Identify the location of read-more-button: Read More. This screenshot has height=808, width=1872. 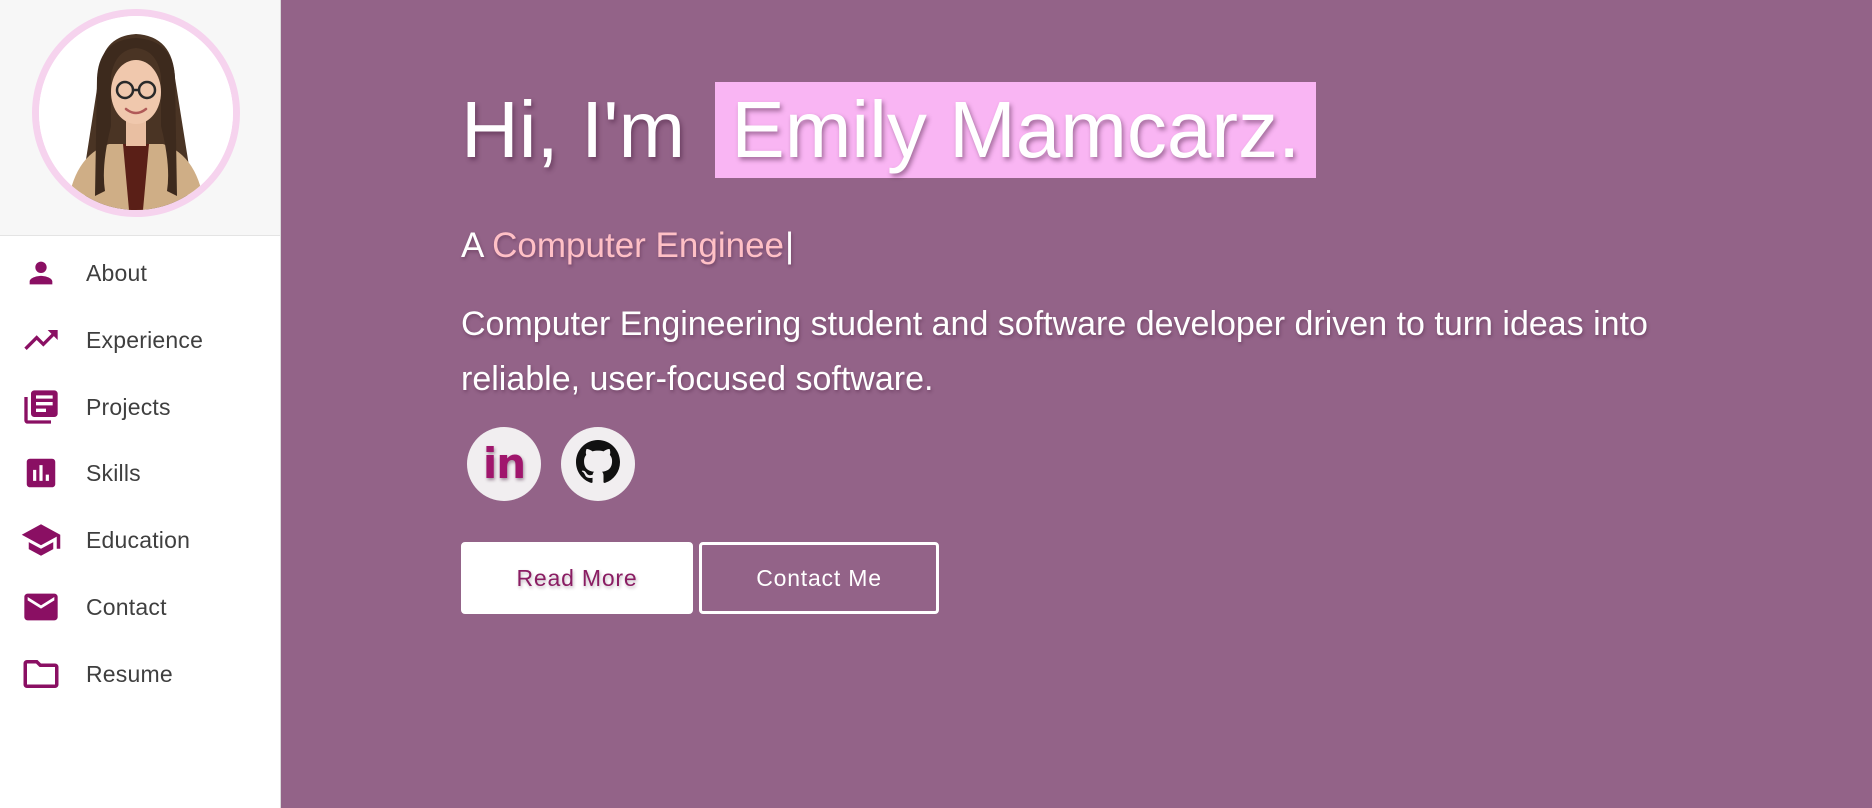
(577, 578).